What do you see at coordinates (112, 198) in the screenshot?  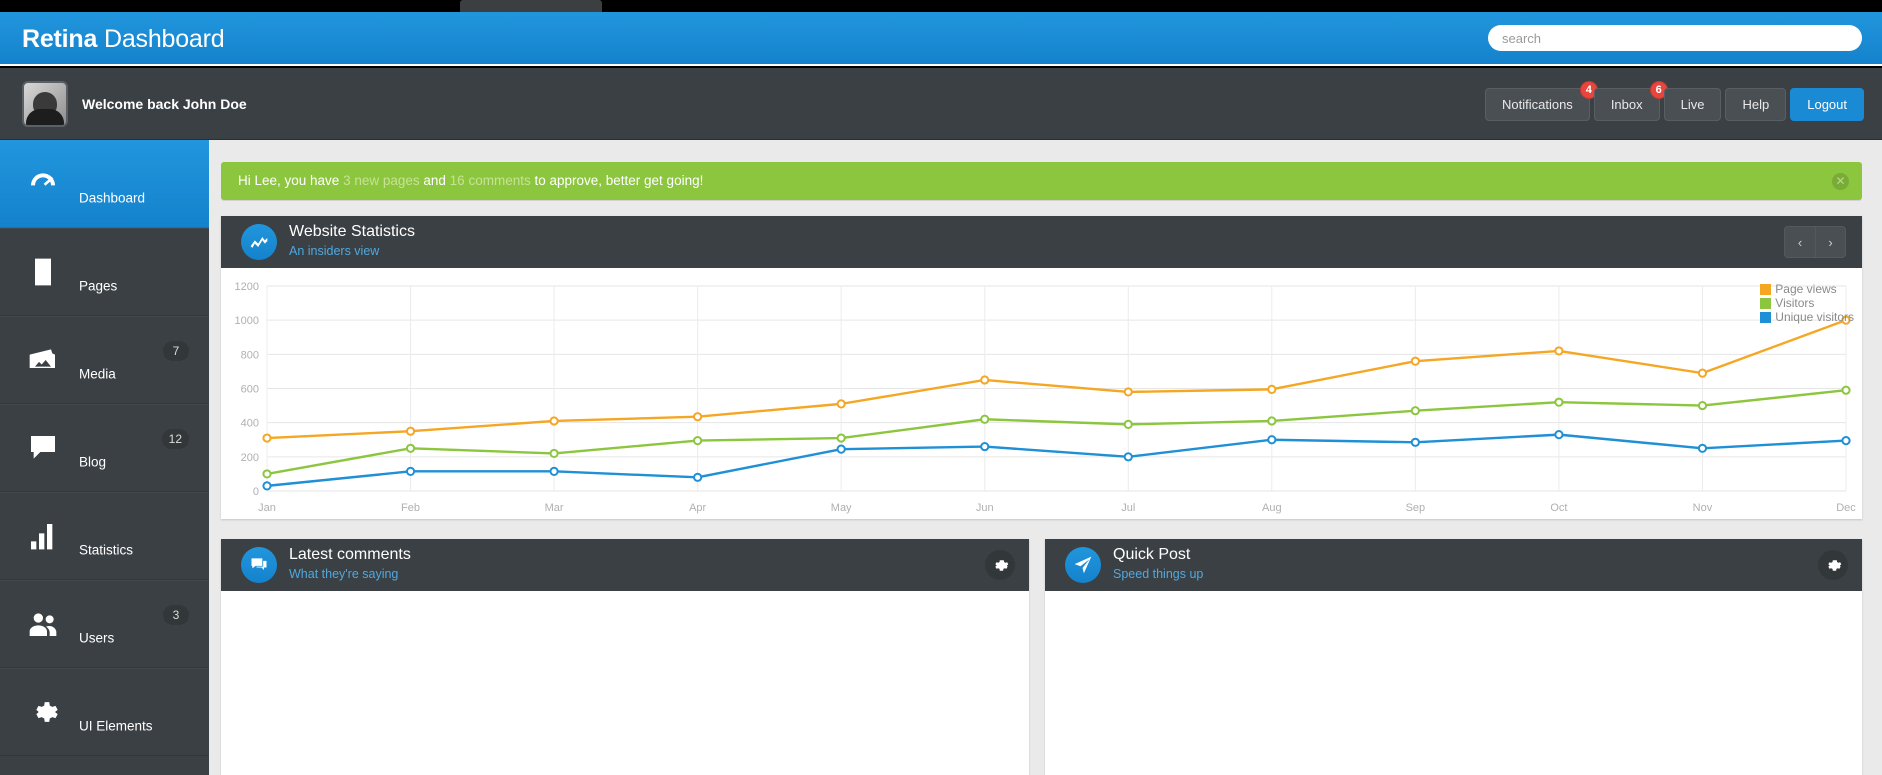 I see `sidebar-item-label: Dashboard` at bounding box center [112, 198].